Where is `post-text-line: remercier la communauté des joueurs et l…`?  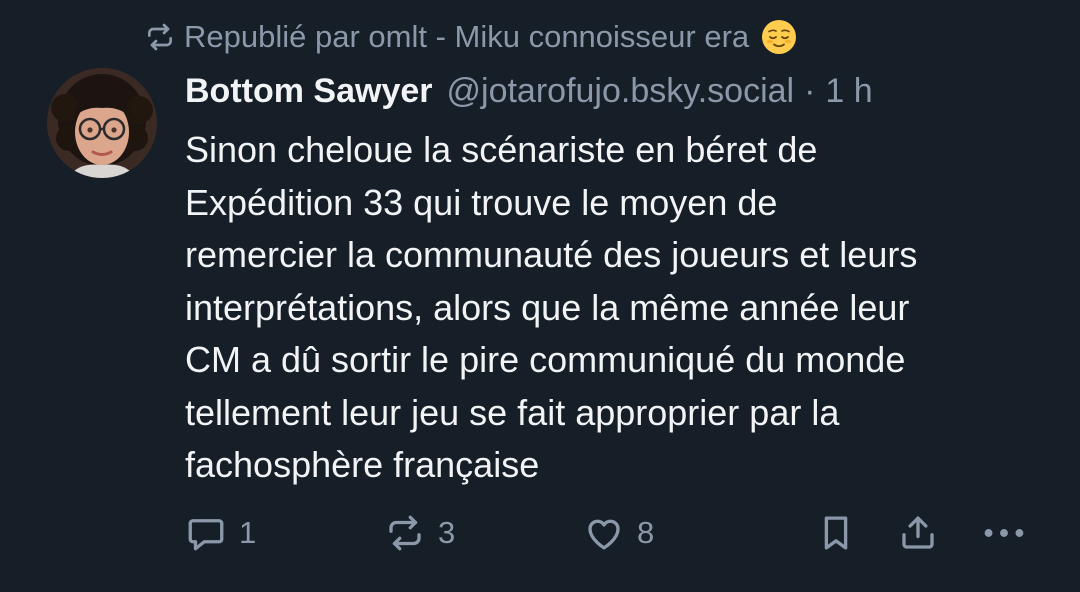 post-text-line: remercier la communauté des joueurs et l… is located at coordinates (551, 254).